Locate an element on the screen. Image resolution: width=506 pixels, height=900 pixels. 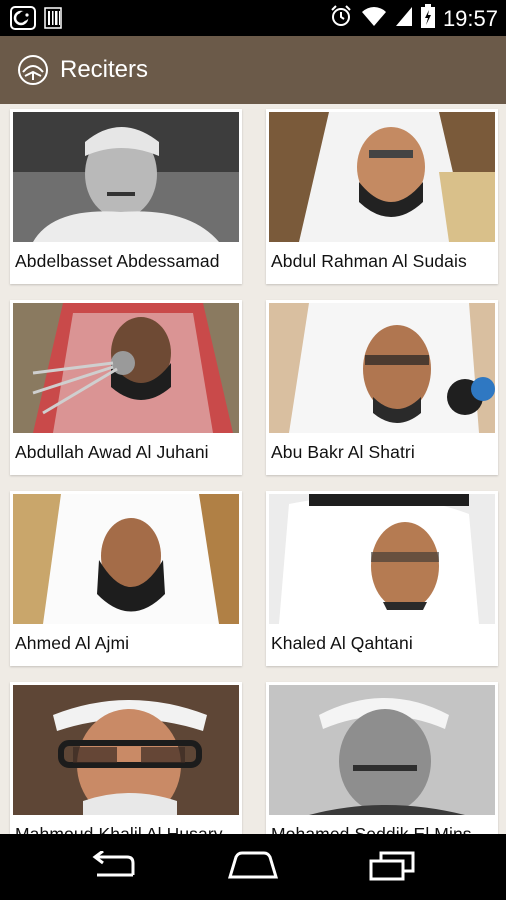
reciter-name: Abu Bakr Al Shatri is located at coordinates (343, 452).